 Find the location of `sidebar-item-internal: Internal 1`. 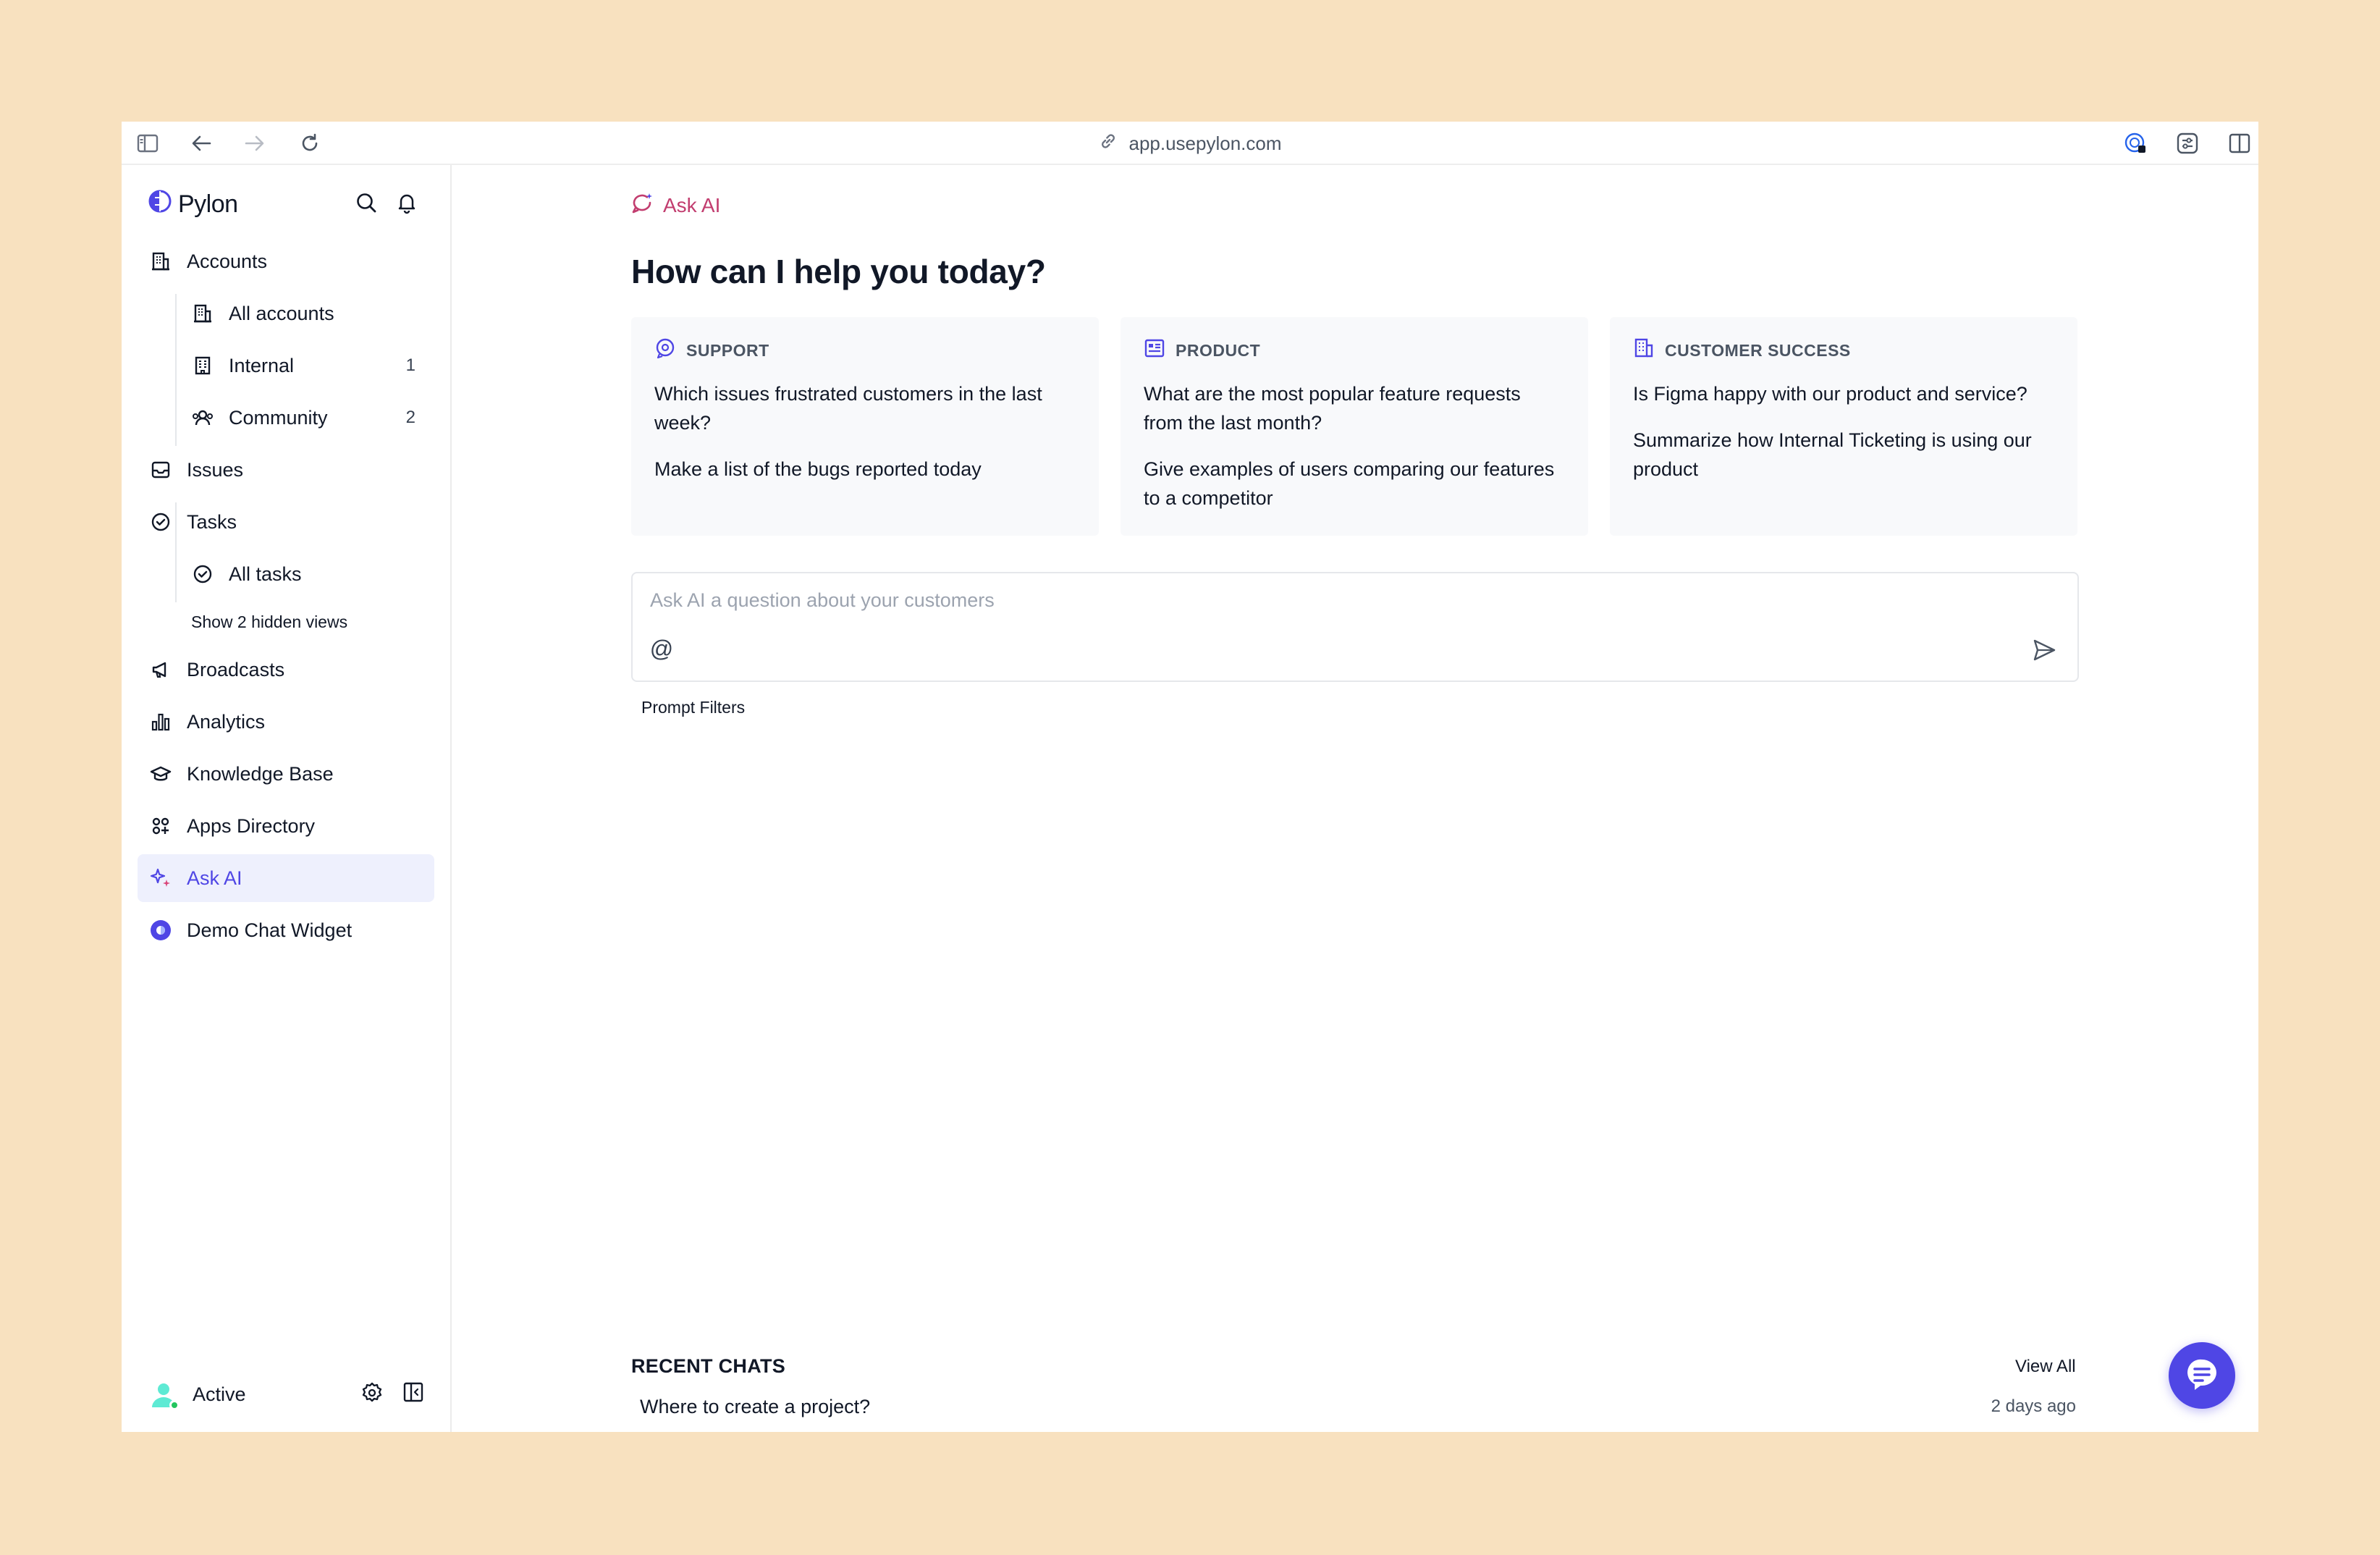

sidebar-item-internal: Internal 1 is located at coordinates (286, 365).